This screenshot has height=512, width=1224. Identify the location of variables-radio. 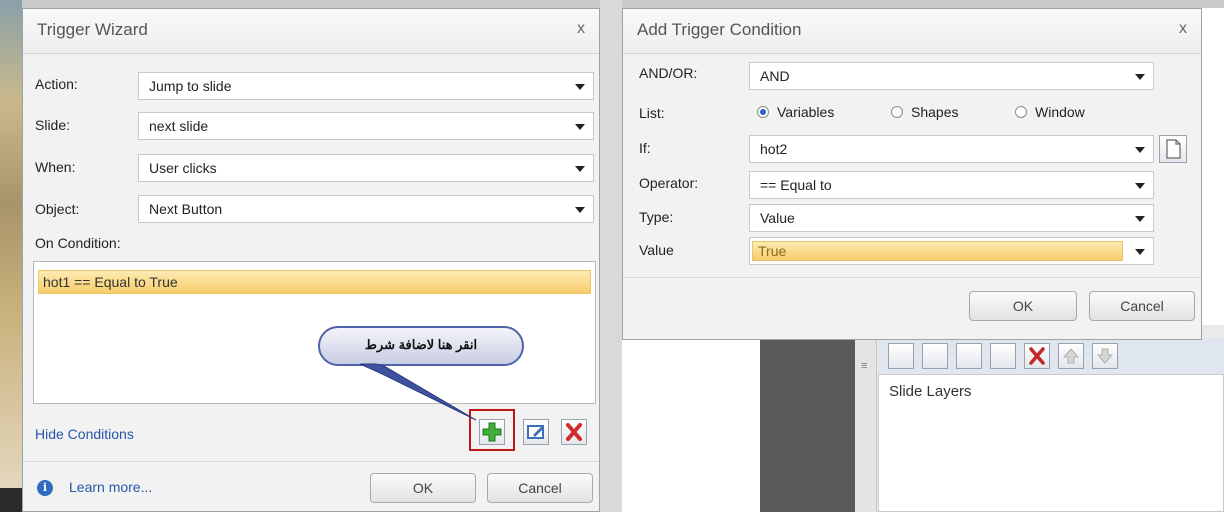
(763, 112).